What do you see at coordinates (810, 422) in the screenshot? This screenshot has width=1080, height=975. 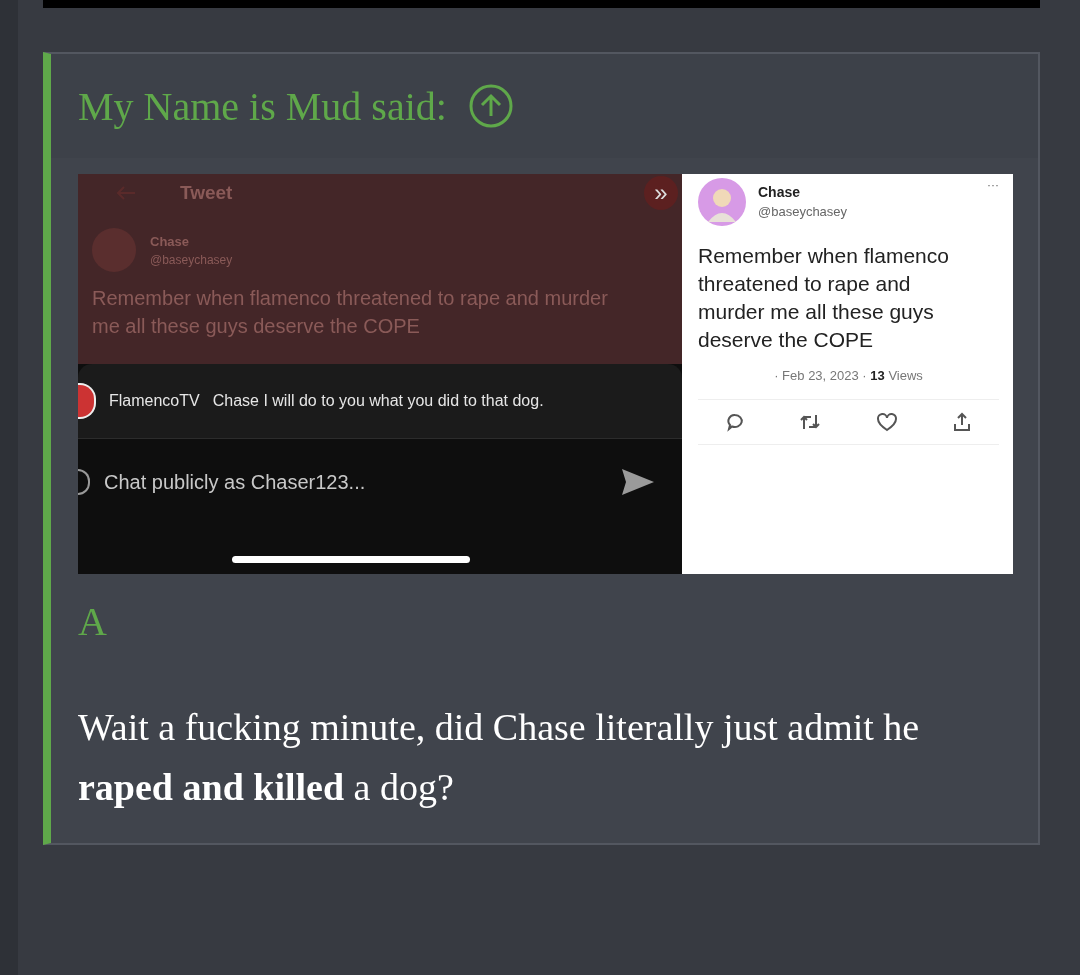 I see `retweet-icon` at bounding box center [810, 422].